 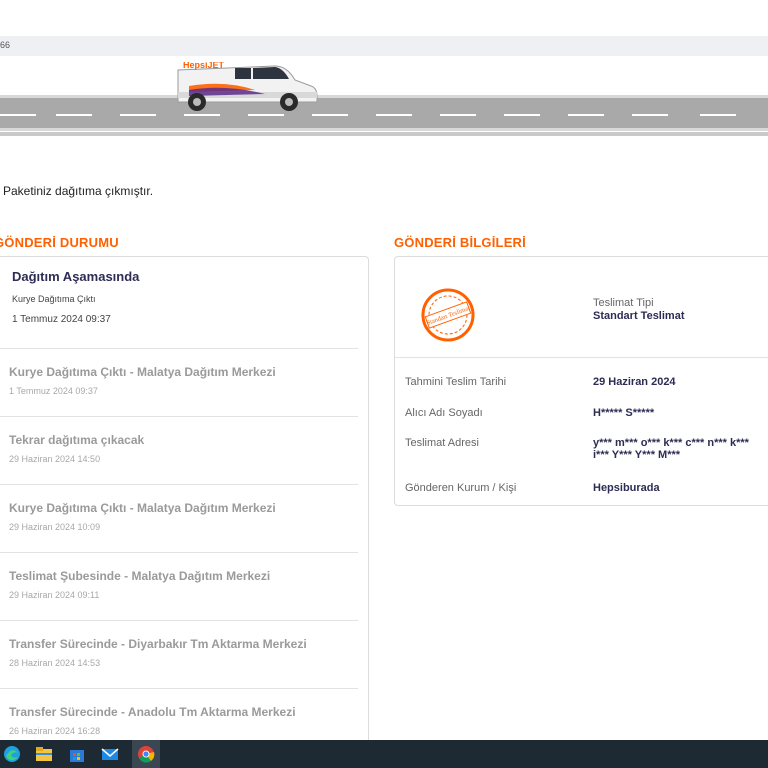 What do you see at coordinates (77, 754) in the screenshot?
I see `store-icon` at bounding box center [77, 754].